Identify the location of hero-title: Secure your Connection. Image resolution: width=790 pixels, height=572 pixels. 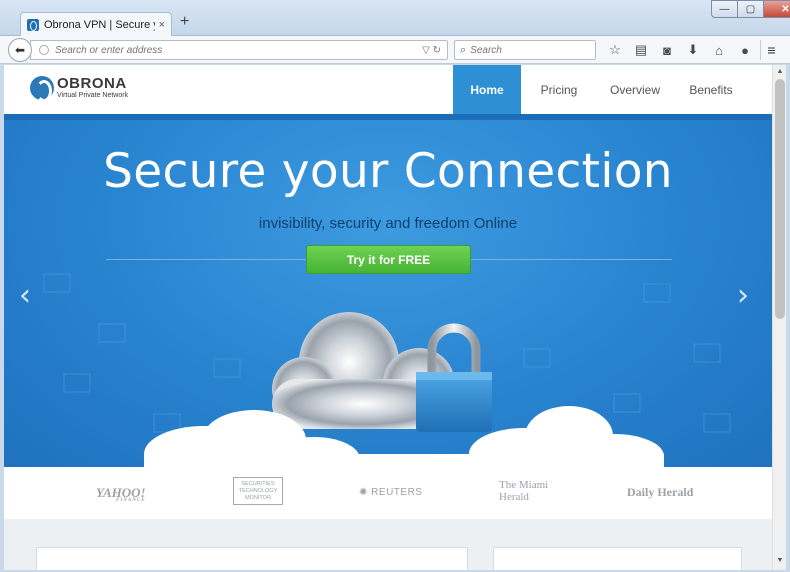
(388, 171).